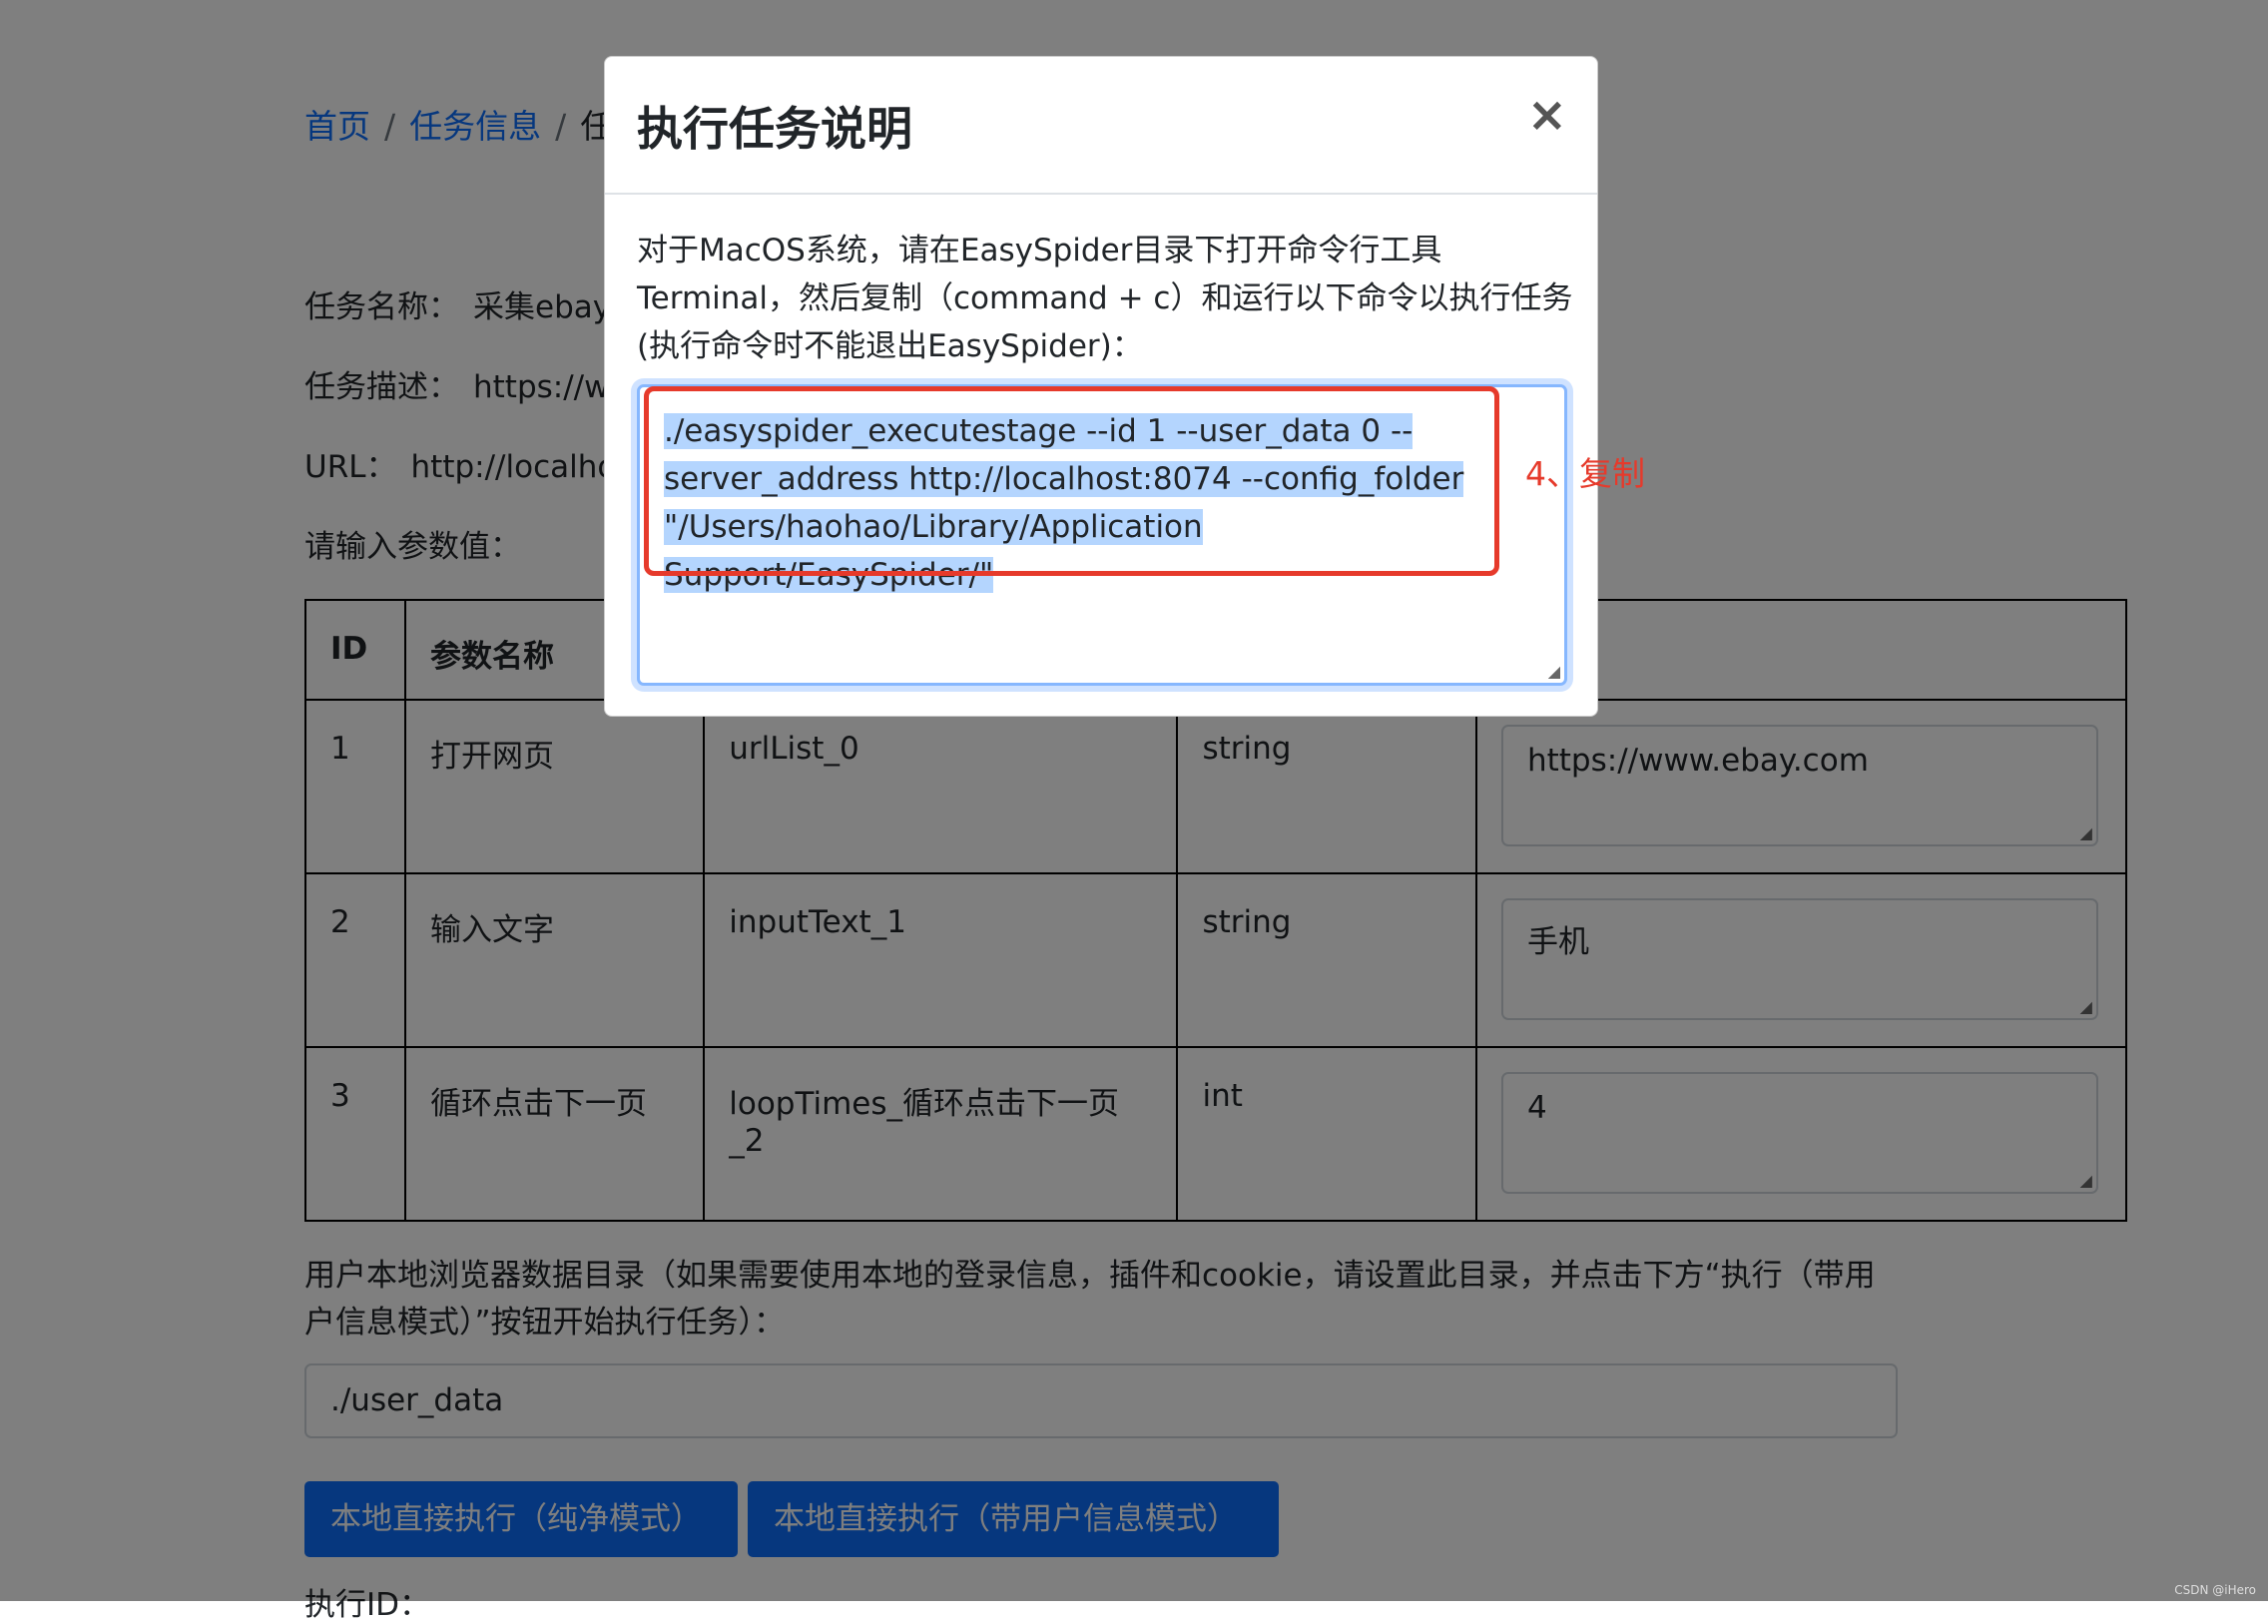 The width and height of the screenshot is (2268, 1624). Describe the element at coordinates (1071, 481) in the screenshot. I see `annotation-highlight-frame` at that location.